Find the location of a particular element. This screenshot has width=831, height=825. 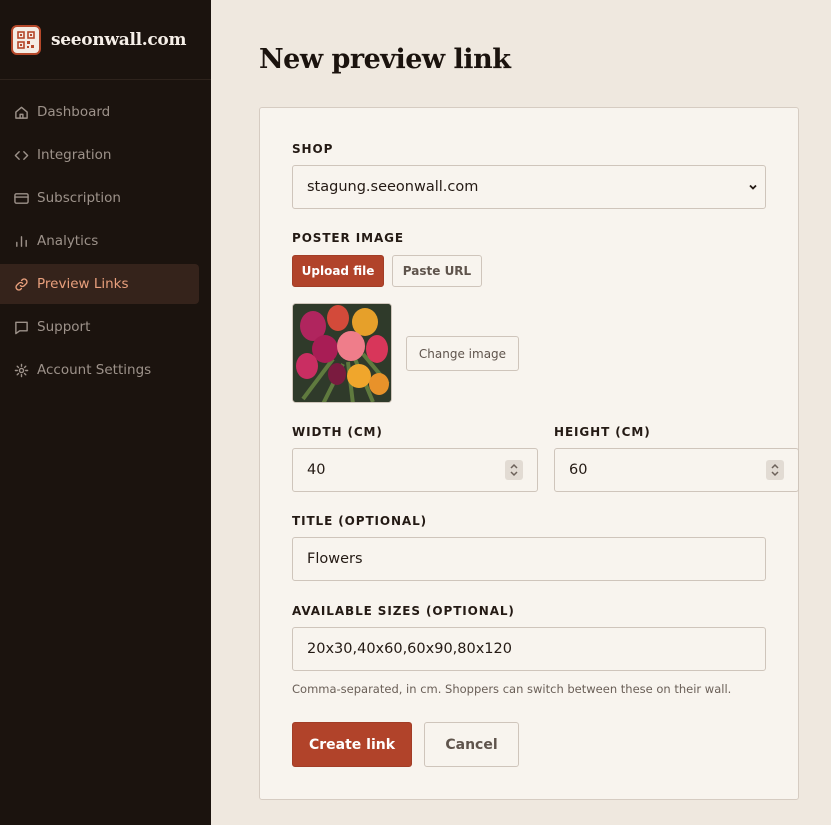

gear-icon is located at coordinates (21, 370).